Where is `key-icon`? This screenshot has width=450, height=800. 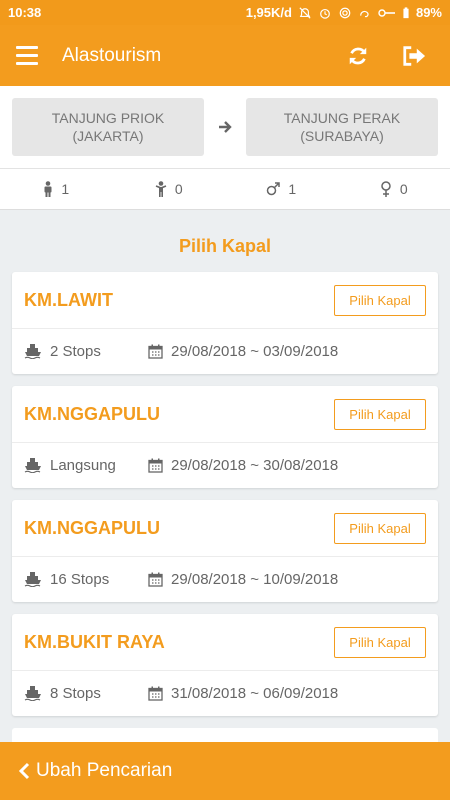 key-icon is located at coordinates (386, 12).